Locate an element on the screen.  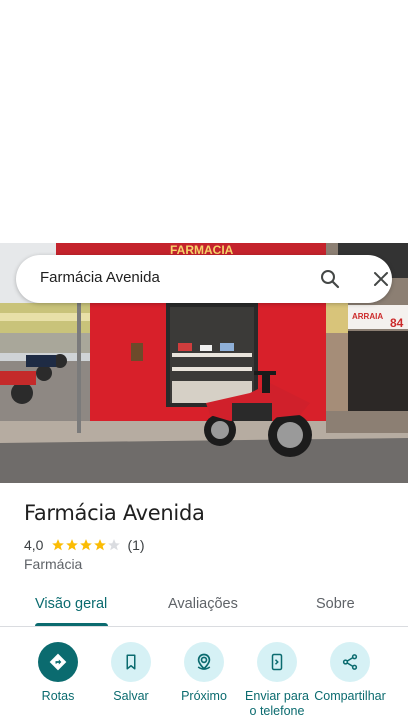
directions-button: Rotas is located at coordinates (58, 673).